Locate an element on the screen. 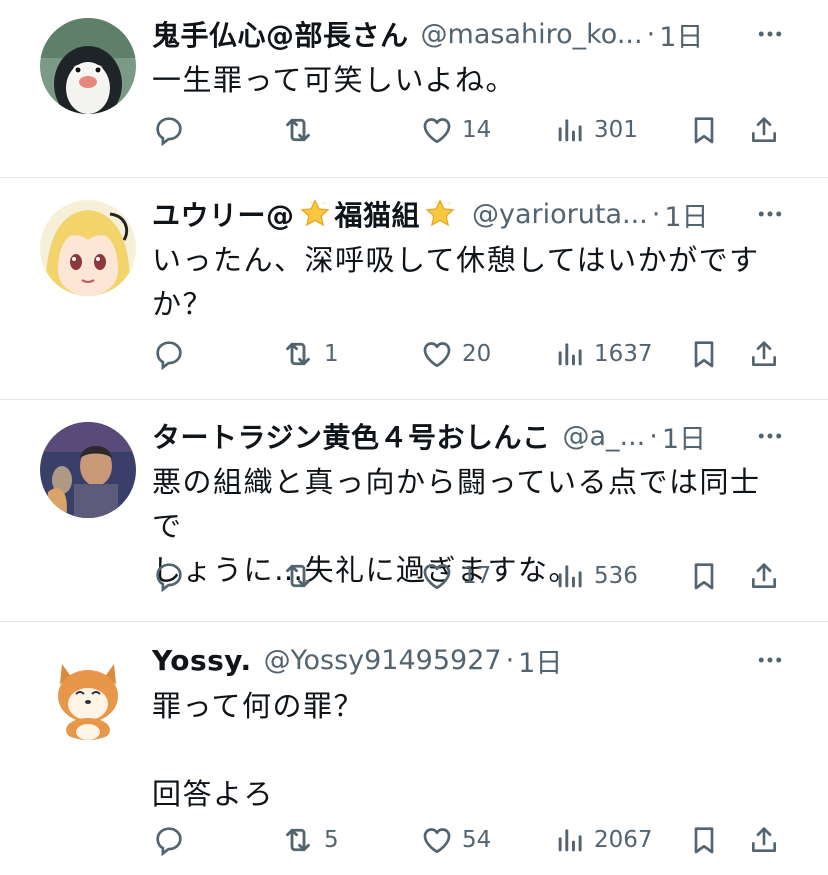 The height and width of the screenshot is (875, 828). views-count: 1637 is located at coordinates (623, 354).